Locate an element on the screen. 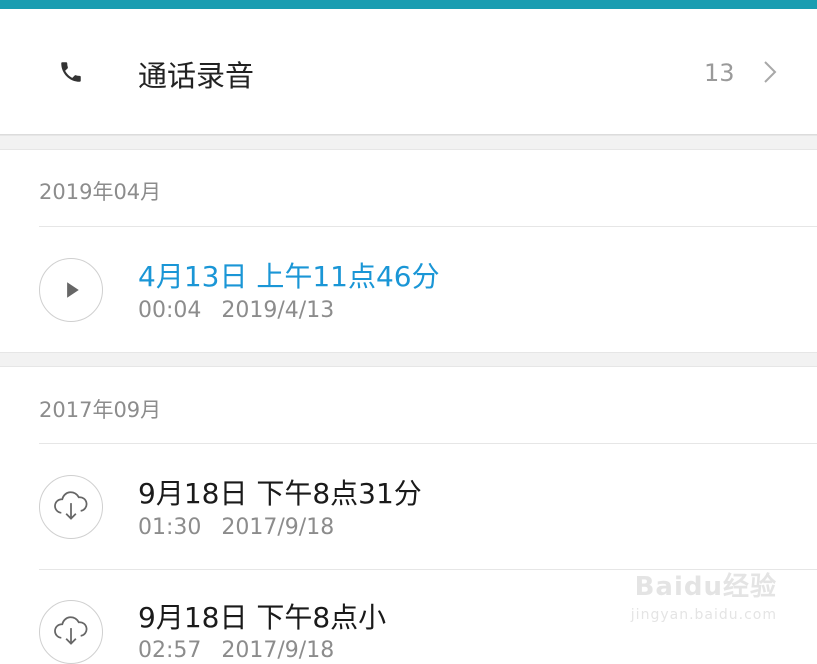 This screenshot has height=664, width=817. status-accent-bar is located at coordinates (408, 4).